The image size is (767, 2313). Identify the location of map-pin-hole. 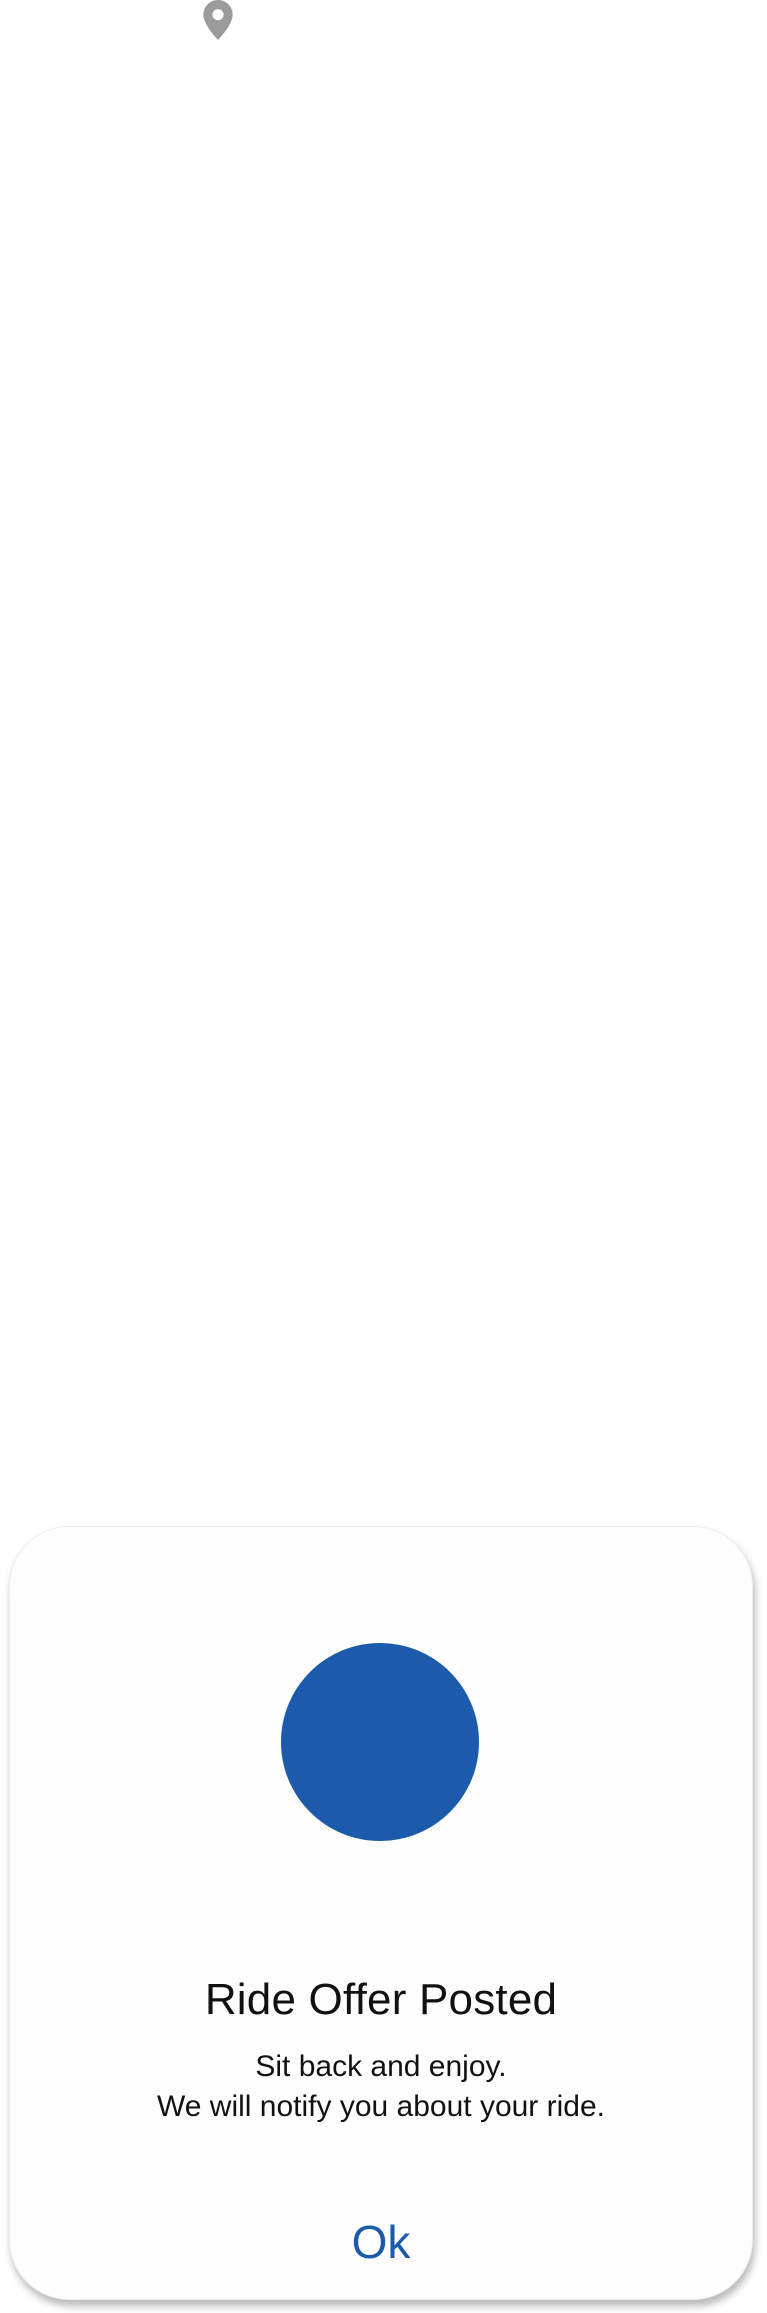
(218, 15).